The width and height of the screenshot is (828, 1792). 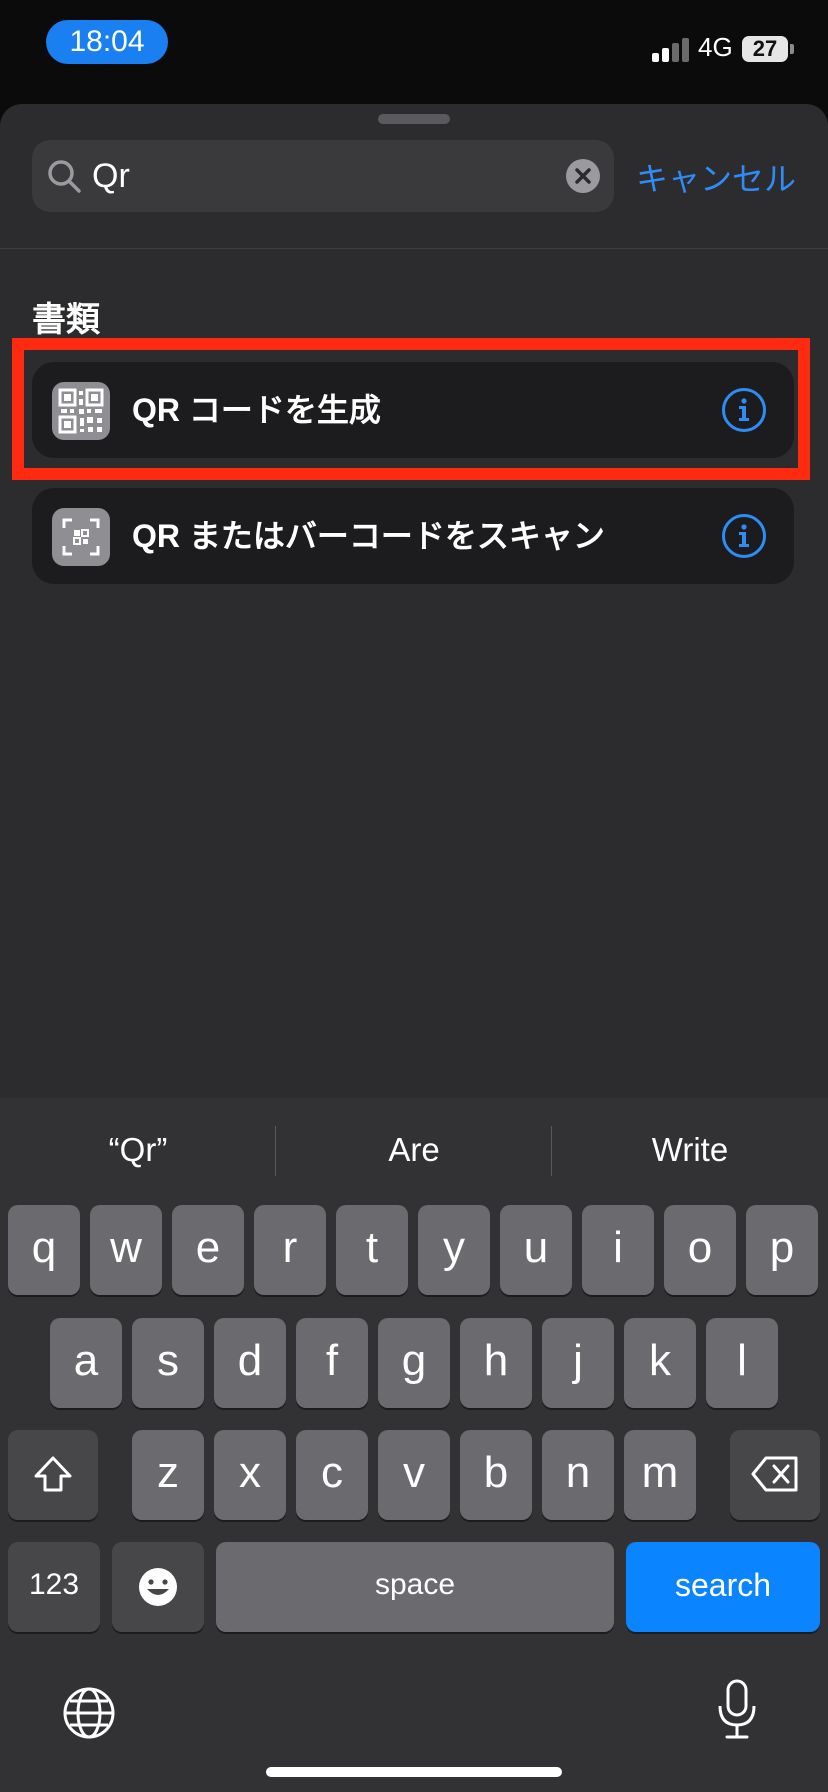 What do you see at coordinates (671, 49) in the screenshot?
I see `signal-icon` at bounding box center [671, 49].